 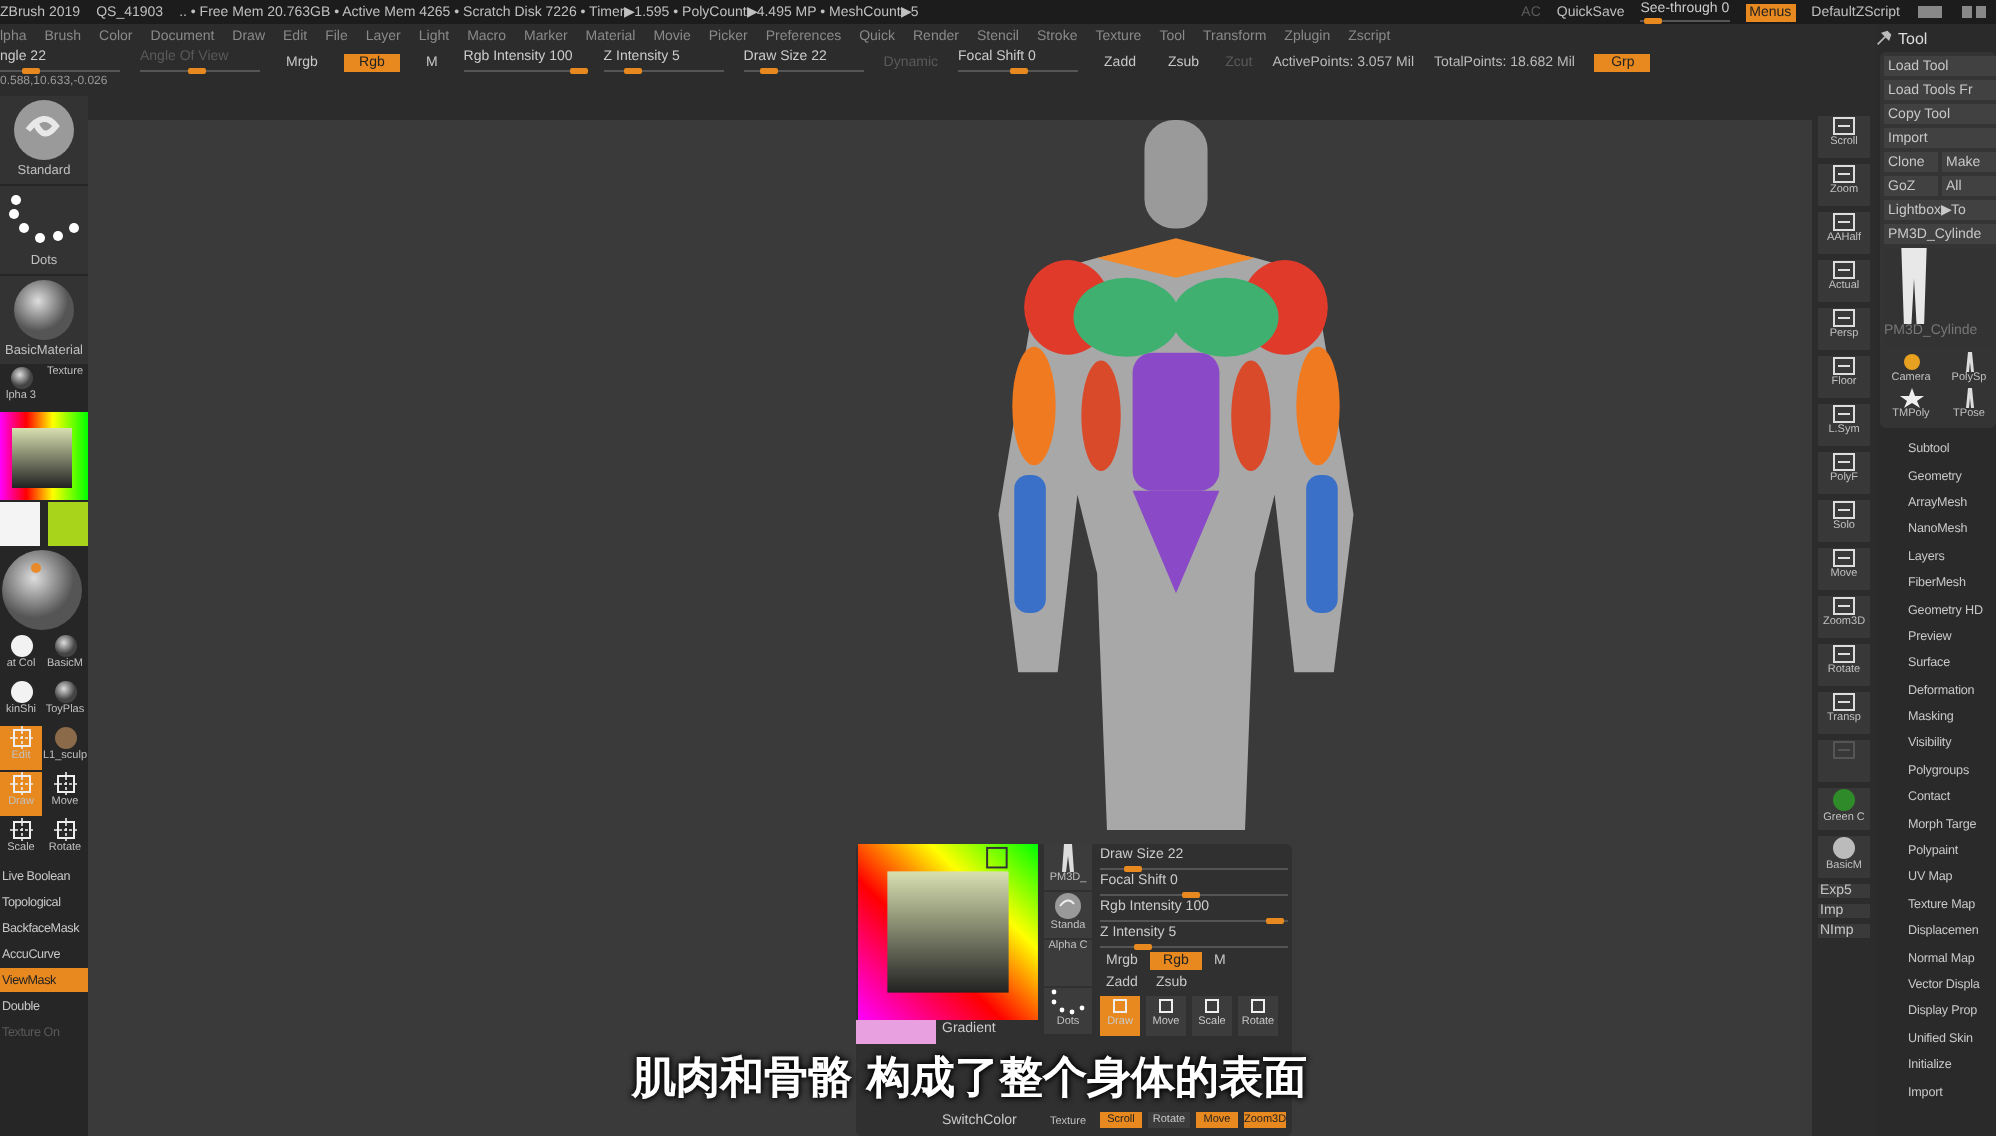 What do you see at coordinates (1911, 398) in the screenshot?
I see `star-icon` at bounding box center [1911, 398].